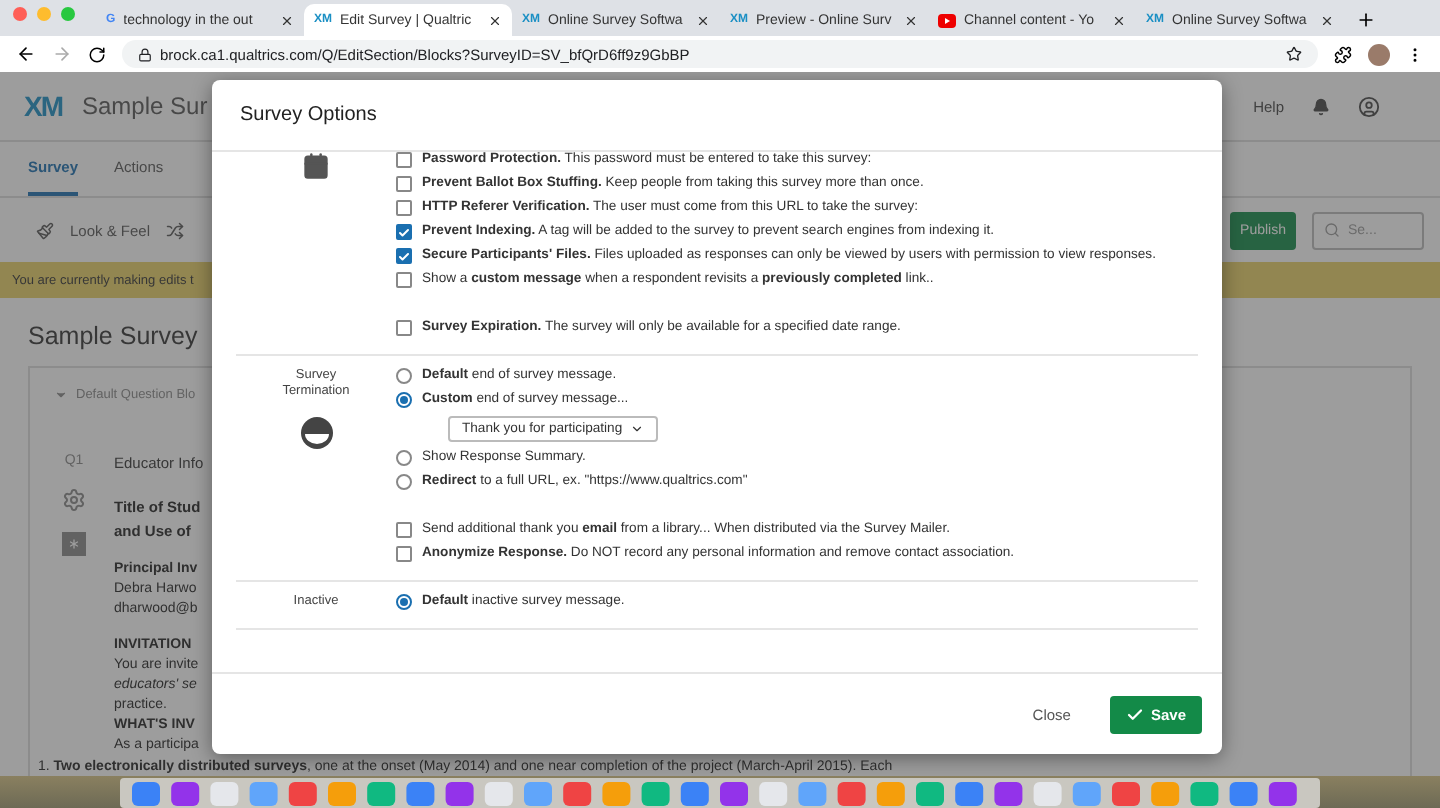  Describe the element at coordinates (316, 433) in the screenshot. I see `half-circle-face-icon` at that location.